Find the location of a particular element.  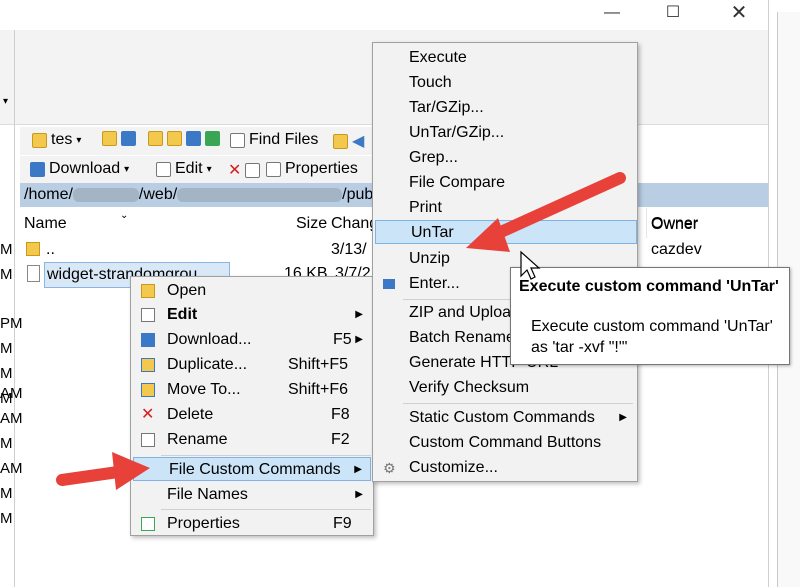

submenu-item-verify-checksum: Verify Checksum is located at coordinates (505, 388).